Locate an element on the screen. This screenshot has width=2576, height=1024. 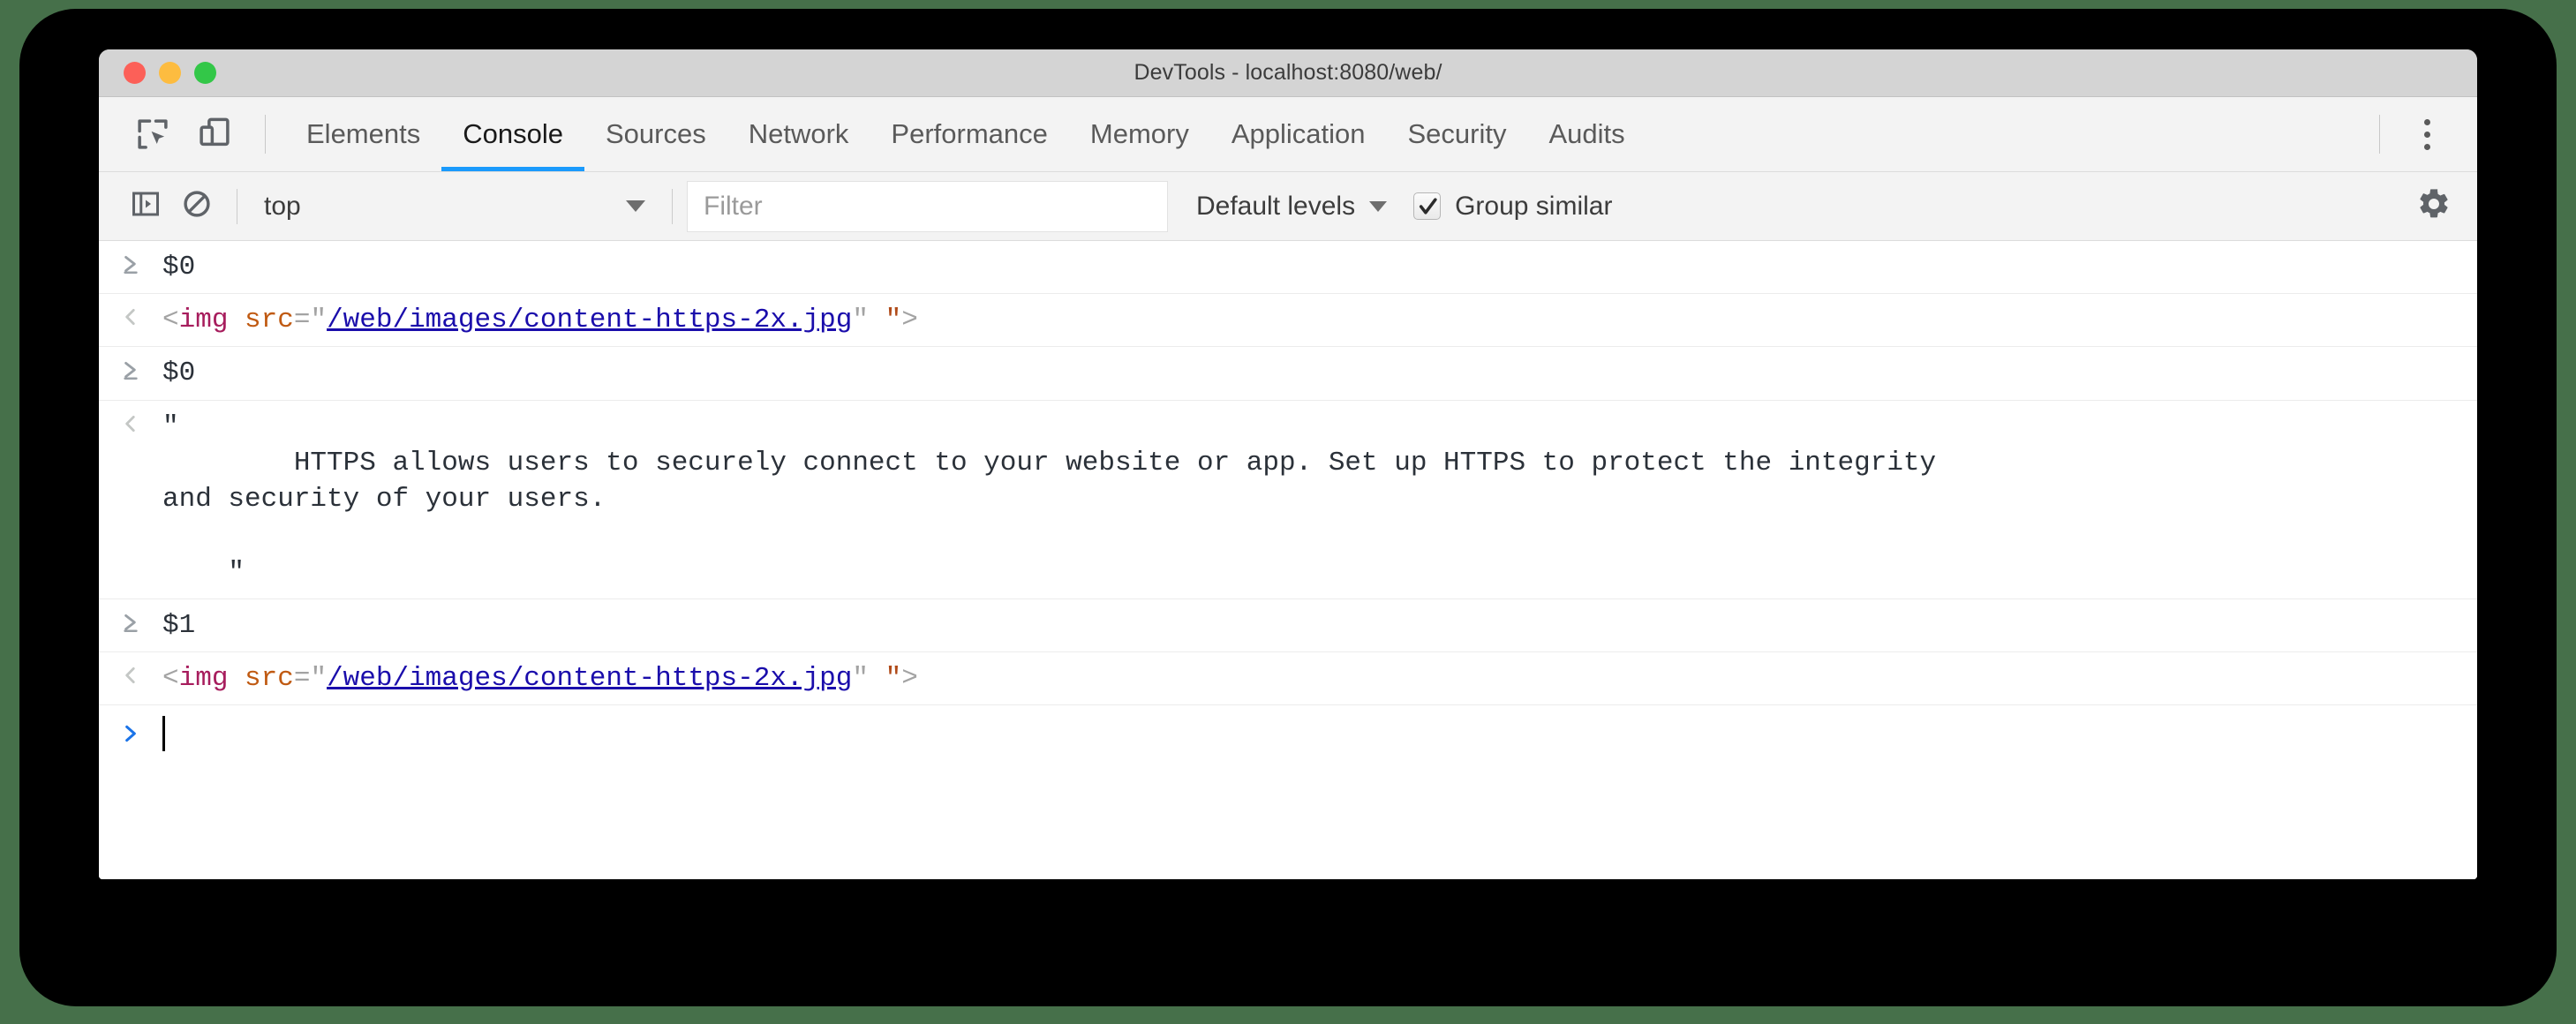
device-toolbar-button is located at coordinates (215, 134).